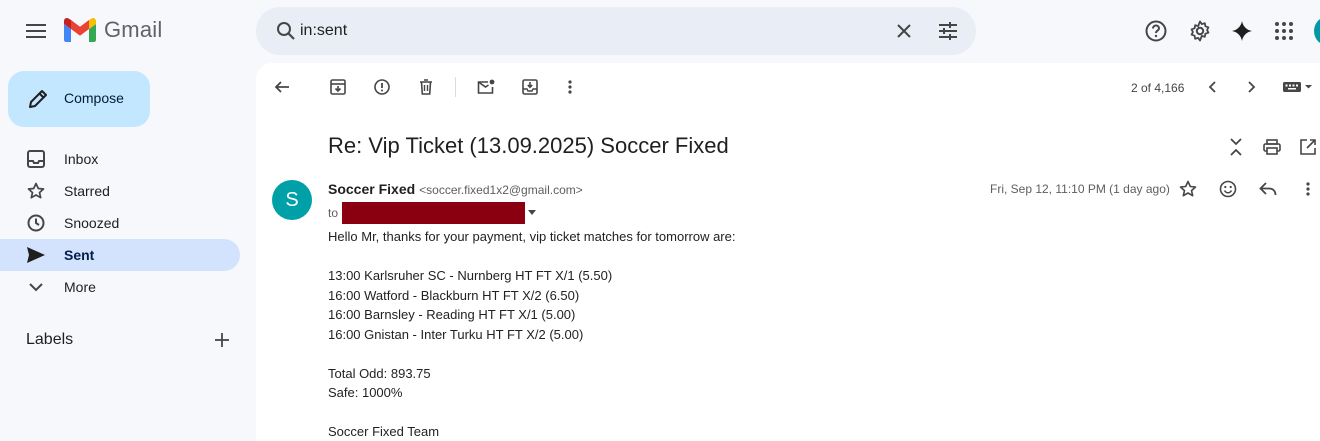  Describe the element at coordinates (365, 392) in the screenshot. I see `safe-line: Safe: 1000%` at that location.